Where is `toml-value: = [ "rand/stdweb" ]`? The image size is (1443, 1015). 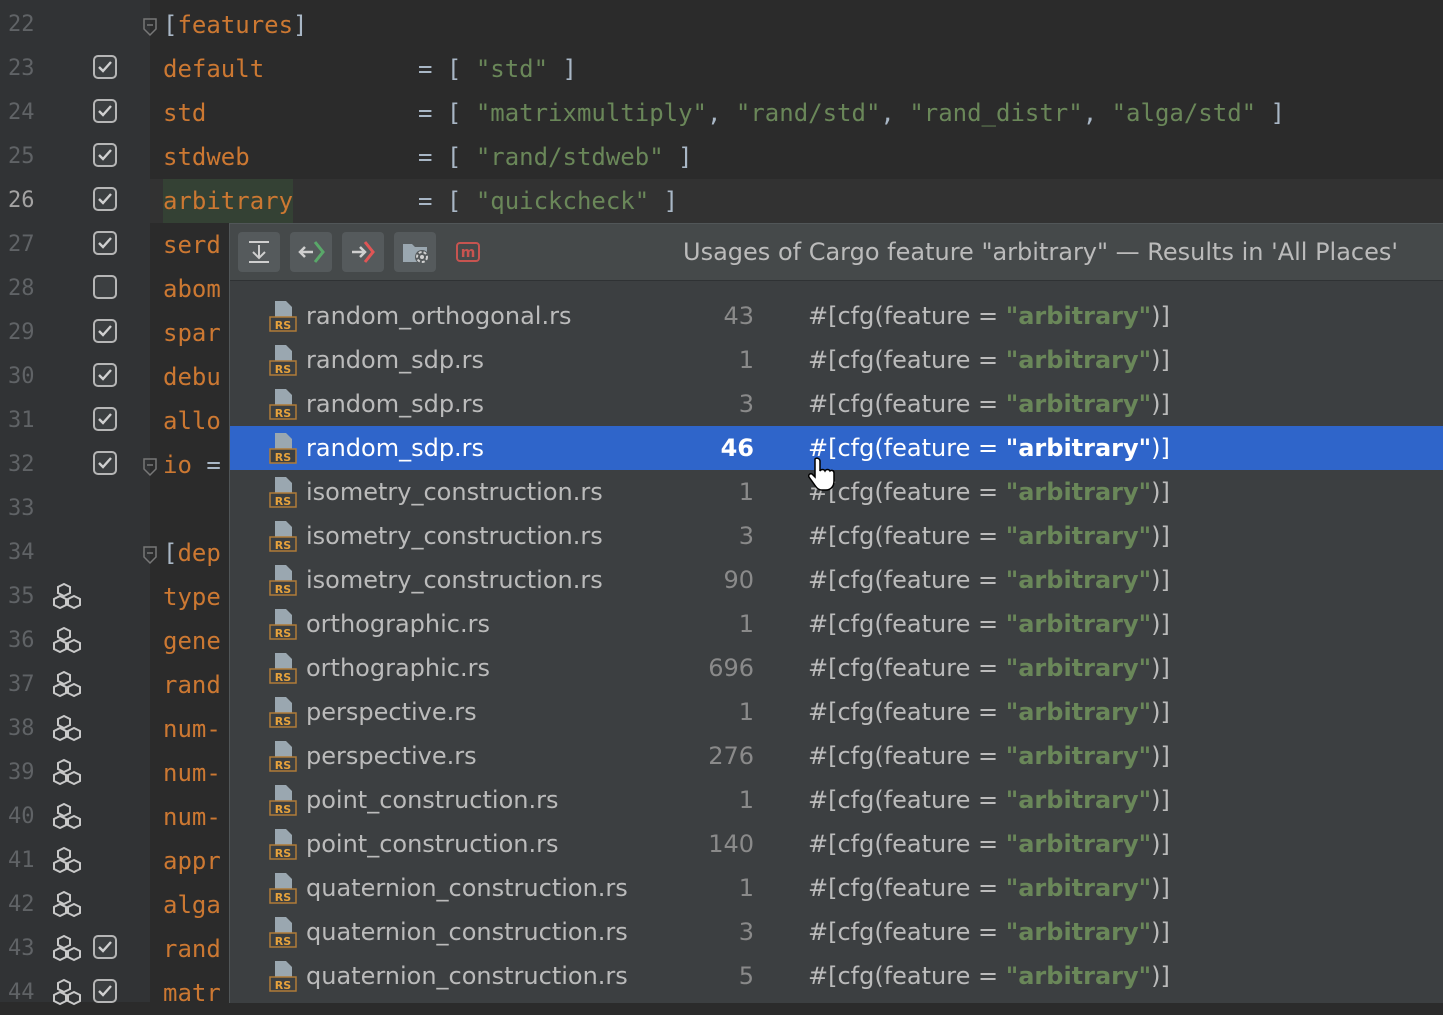
toml-value: = [ "rand/stdweb" ] is located at coordinates (555, 157).